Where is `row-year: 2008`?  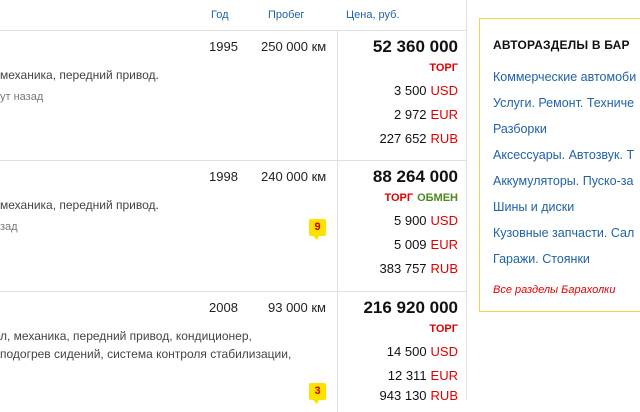
row-year: 2008 is located at coordinates (223, 307).